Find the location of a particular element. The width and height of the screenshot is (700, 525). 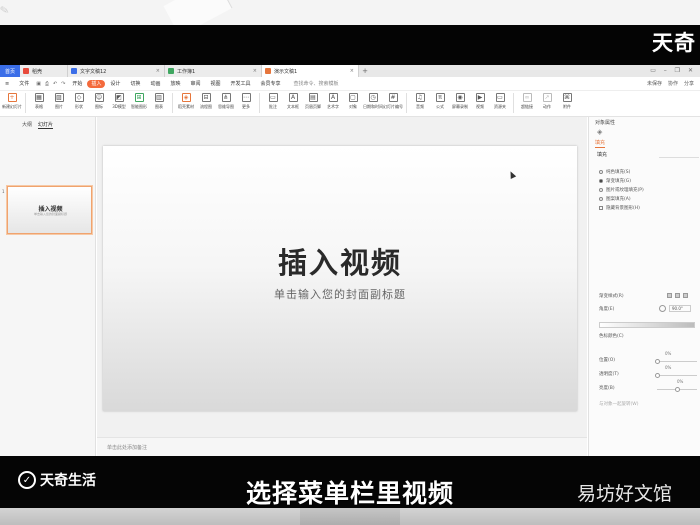

menu-review: 审阅 is located at coordinates (195, 84).